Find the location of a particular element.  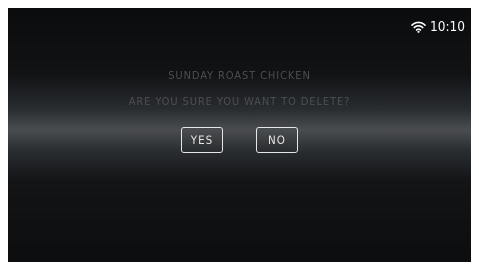

delete-question: ARE YOU SURE YOU WANT TO DELETE? is located at coordinates (239, 101).